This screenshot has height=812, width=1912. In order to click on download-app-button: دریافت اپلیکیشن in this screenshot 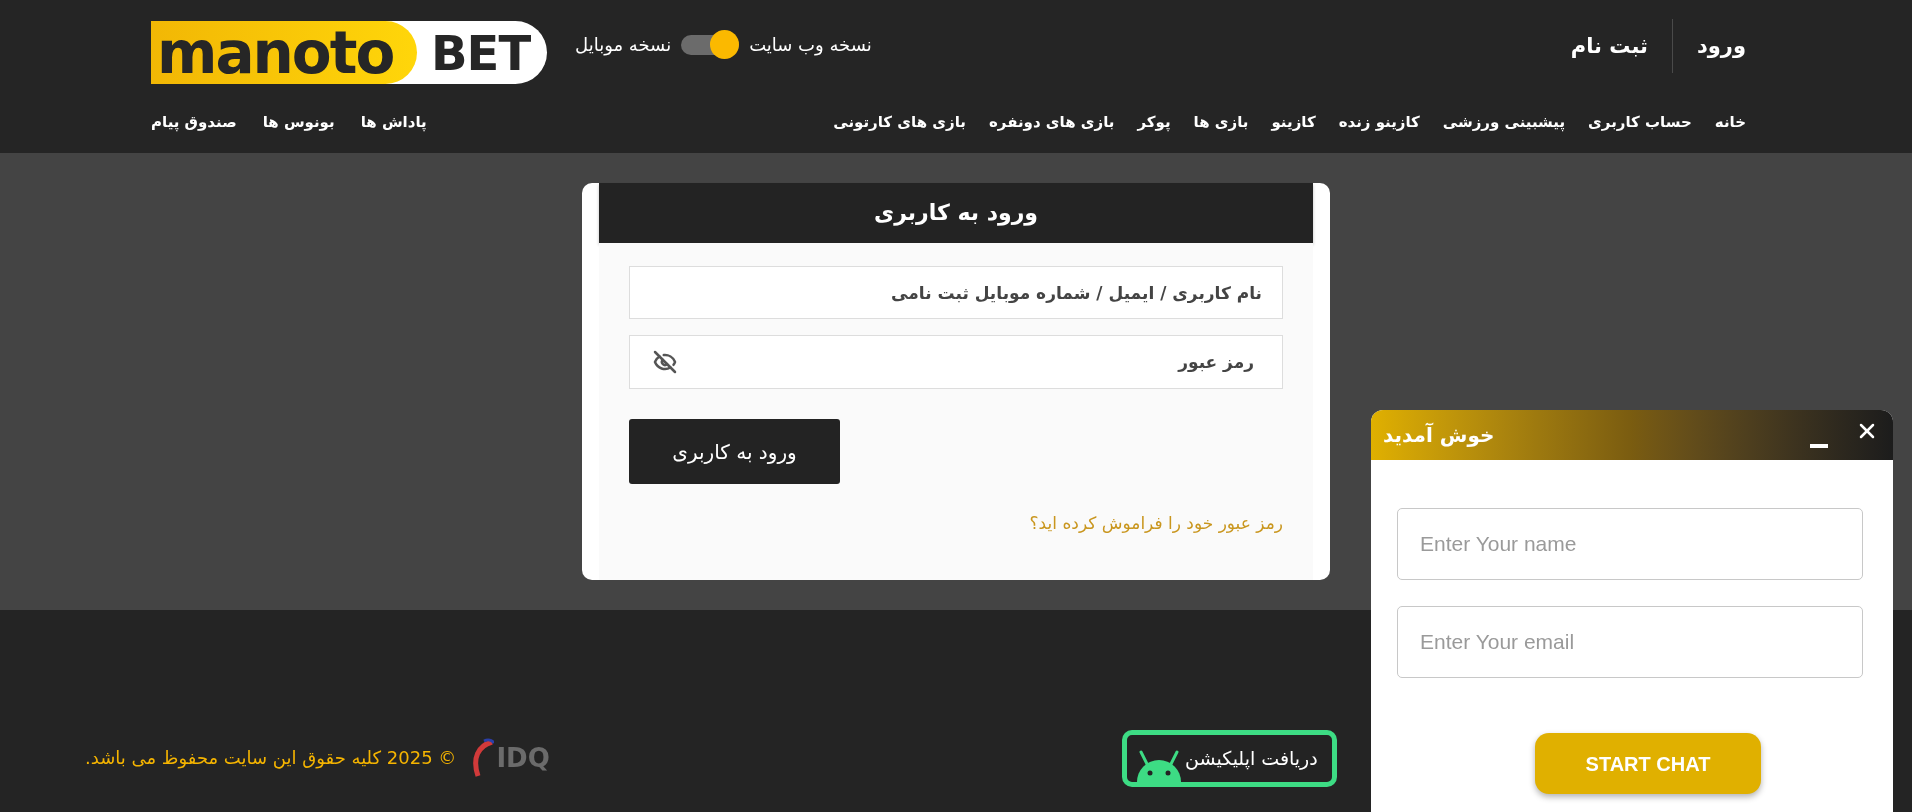, I will do `click(1229, 758)`.